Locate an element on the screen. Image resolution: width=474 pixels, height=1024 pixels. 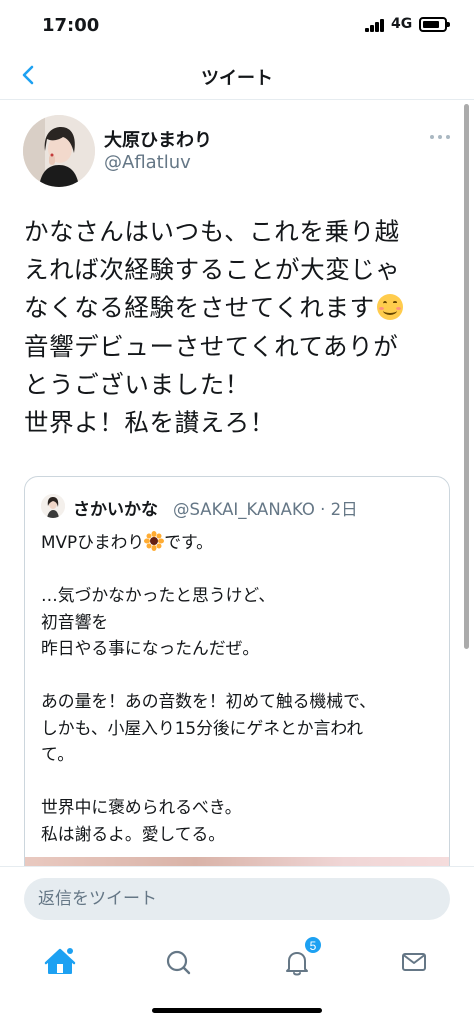
quote-line: …気づかなかったと思うけど、 is located at coordinates (158, 595).